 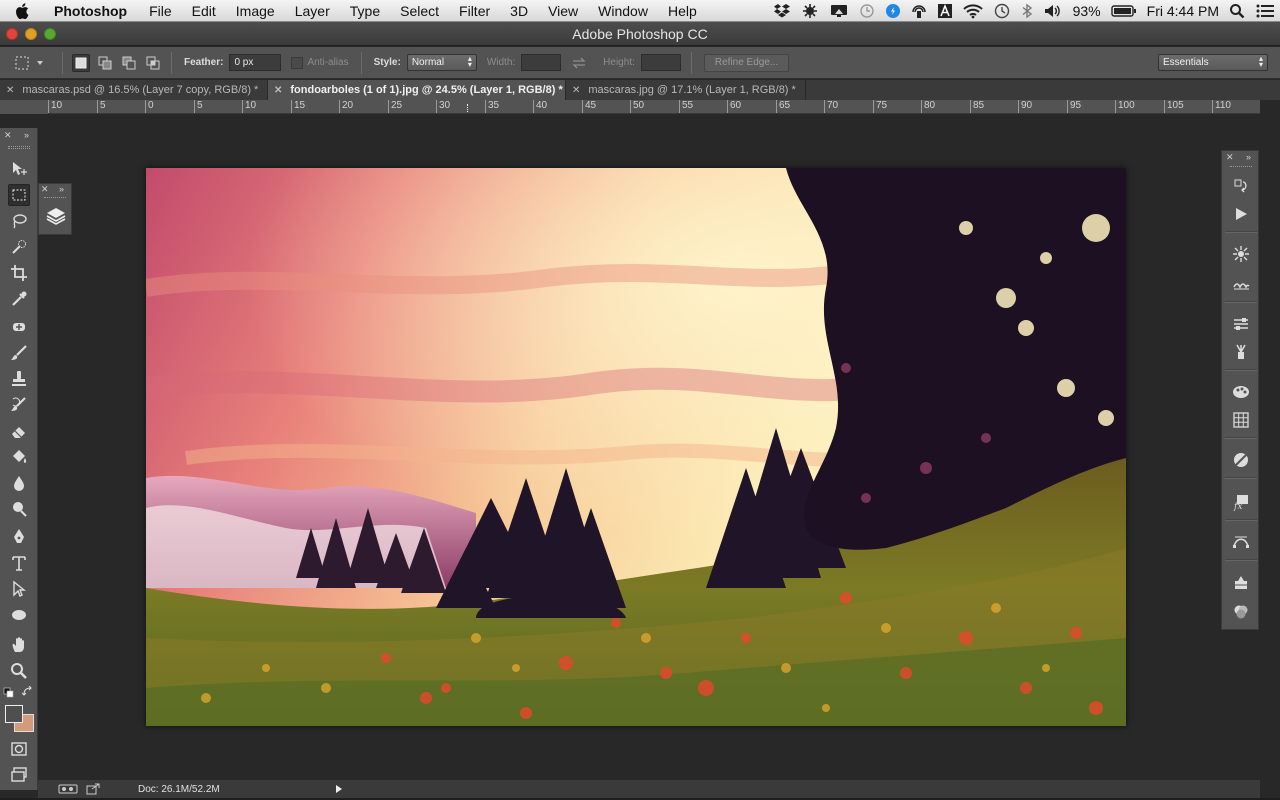 I want to click on battery-icon, so click(x=1123, y=11).